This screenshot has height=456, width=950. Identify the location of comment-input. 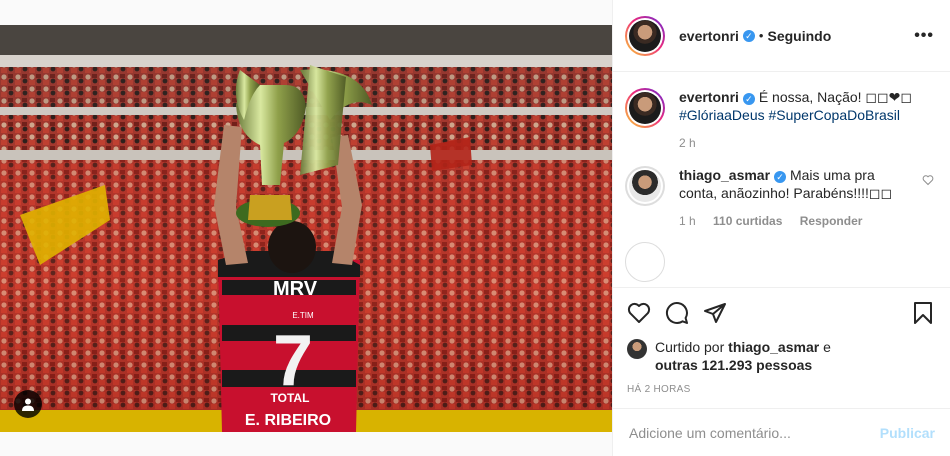
(754, 432).